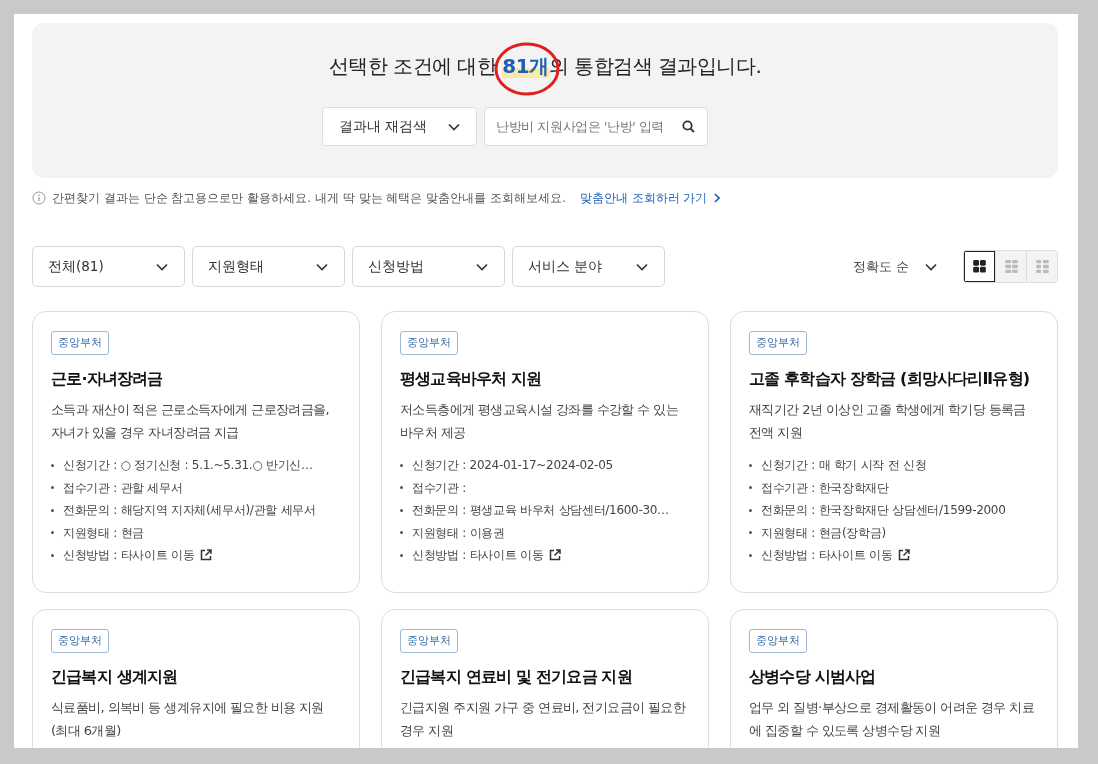 This screenshot has height=764, width=1098. Describe the element at coordinates (894, 677) in the screenshot. I see `card-title: 상병수당 시범사업` at that location.